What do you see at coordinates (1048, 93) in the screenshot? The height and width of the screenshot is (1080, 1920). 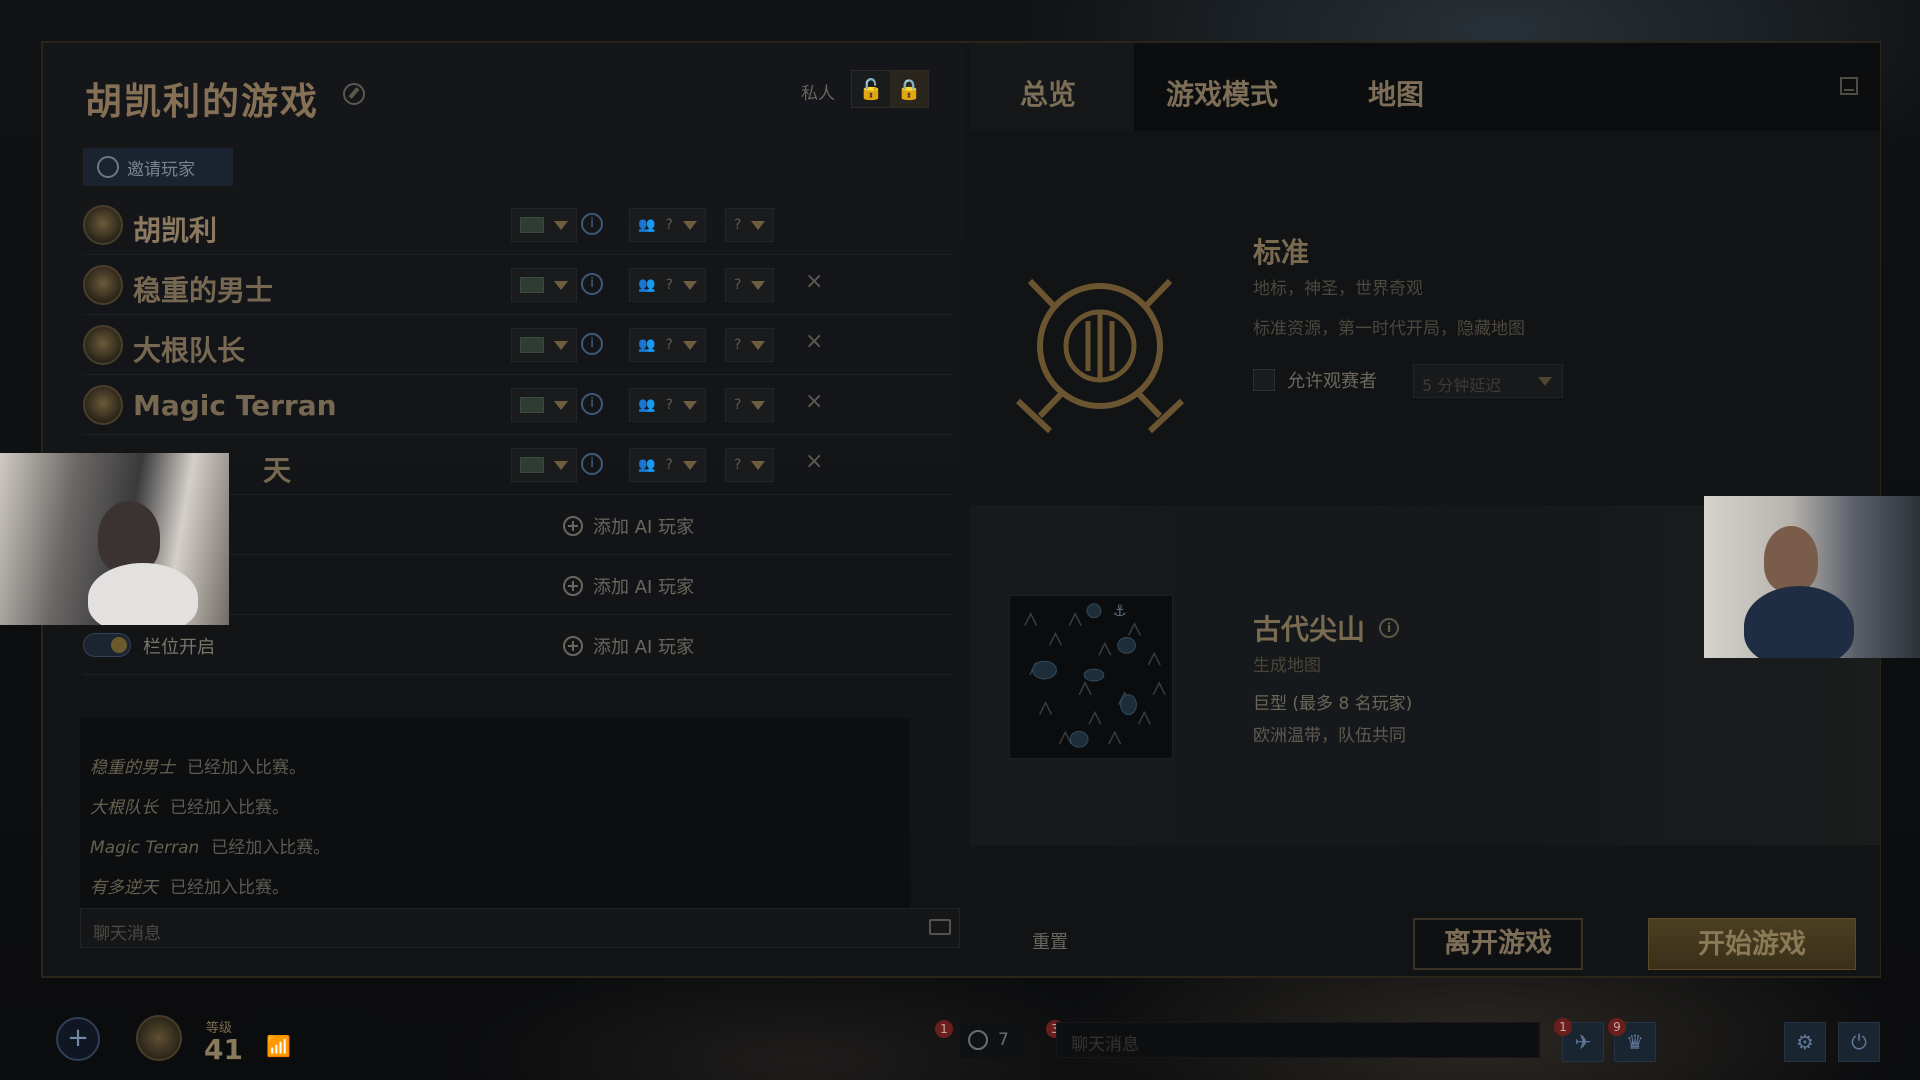 I see `tab-overview: 总览` at bounding box center [1048, 93].